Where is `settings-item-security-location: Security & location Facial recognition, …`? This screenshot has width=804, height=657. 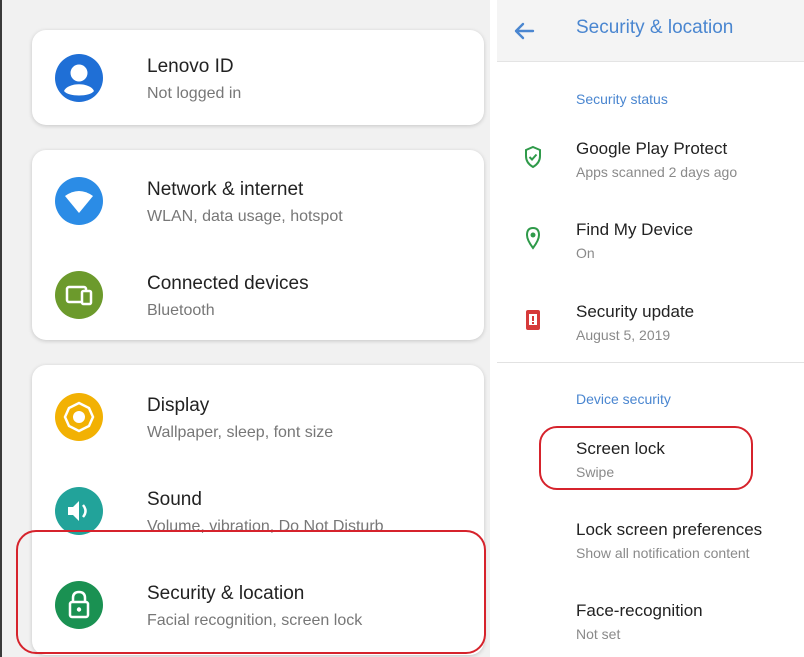 settings-item-security-location: Security & location Facial recognition, … is located at coordinates (258, 603).